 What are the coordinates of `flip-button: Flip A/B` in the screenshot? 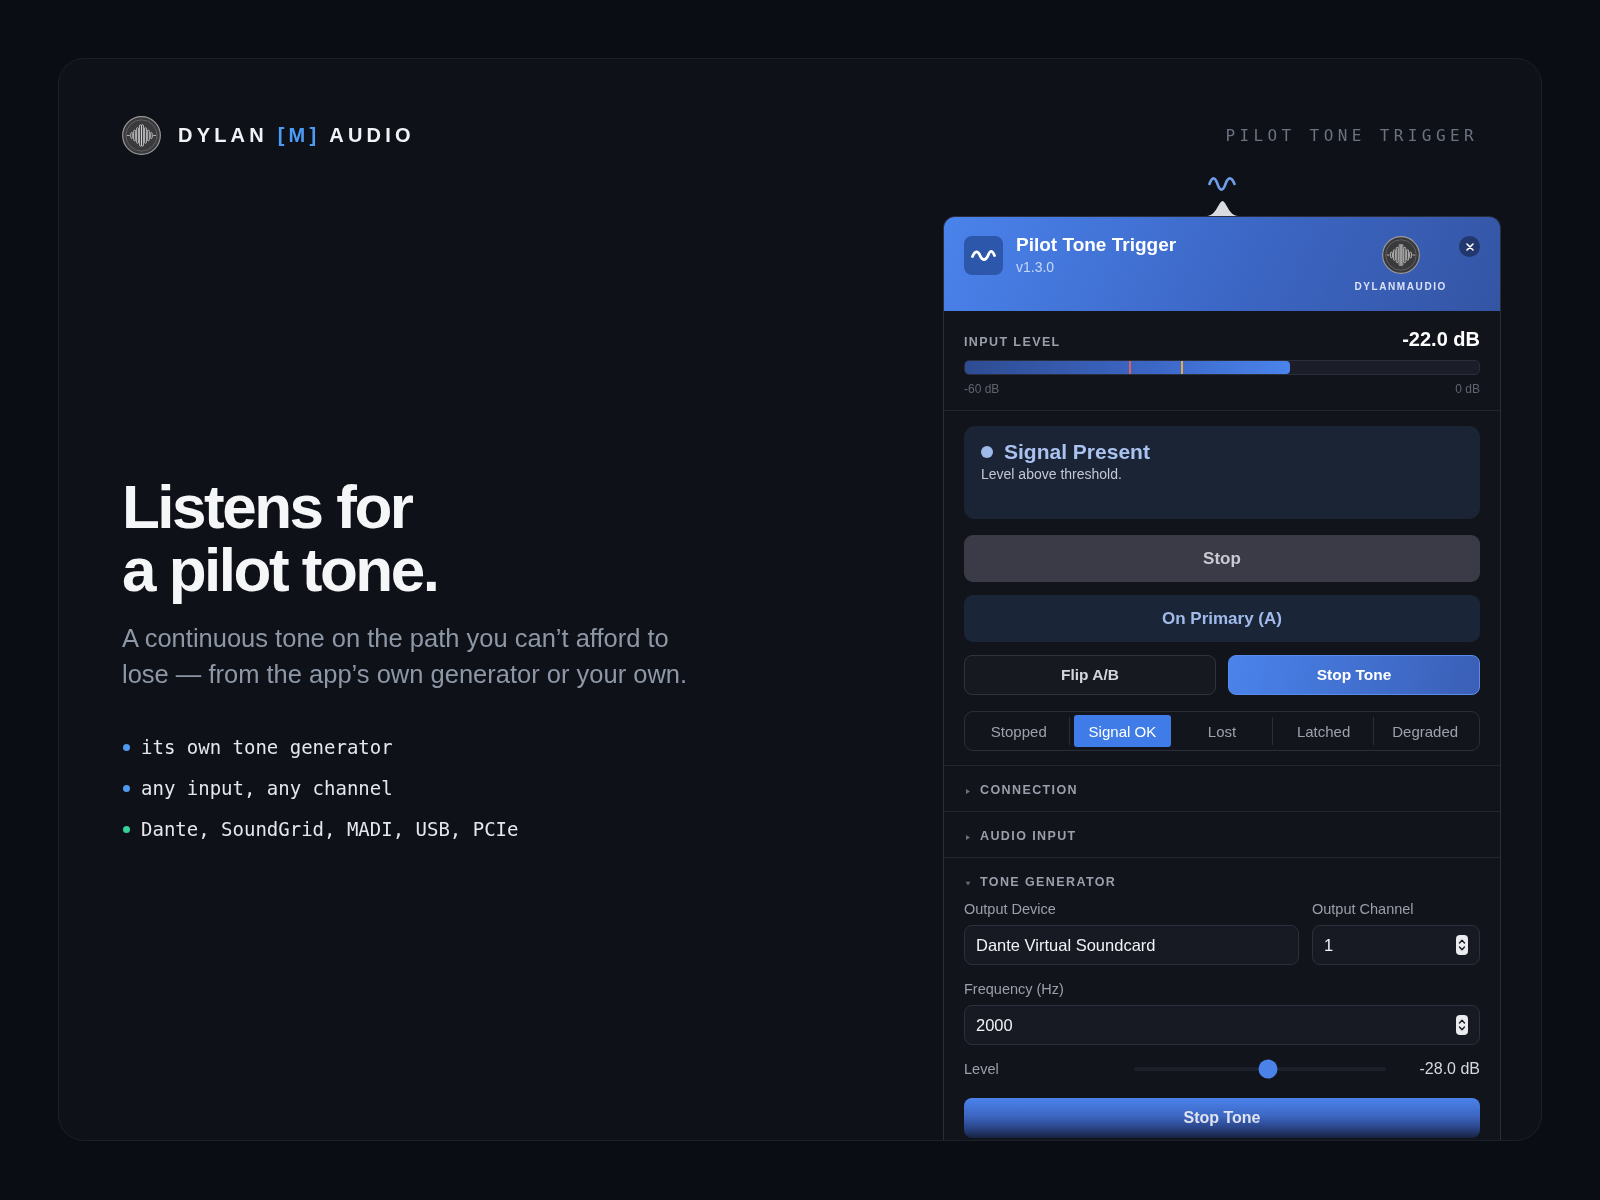 It's located at (1090, 675).